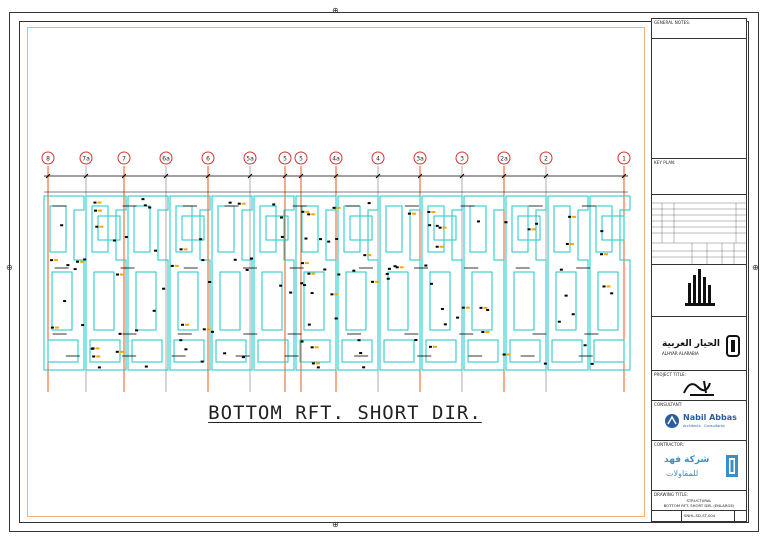 This screenshot has width=768, height=542. I want to click on drawing-number-row: SNHL-SD-ST-004, so click(699, 516).